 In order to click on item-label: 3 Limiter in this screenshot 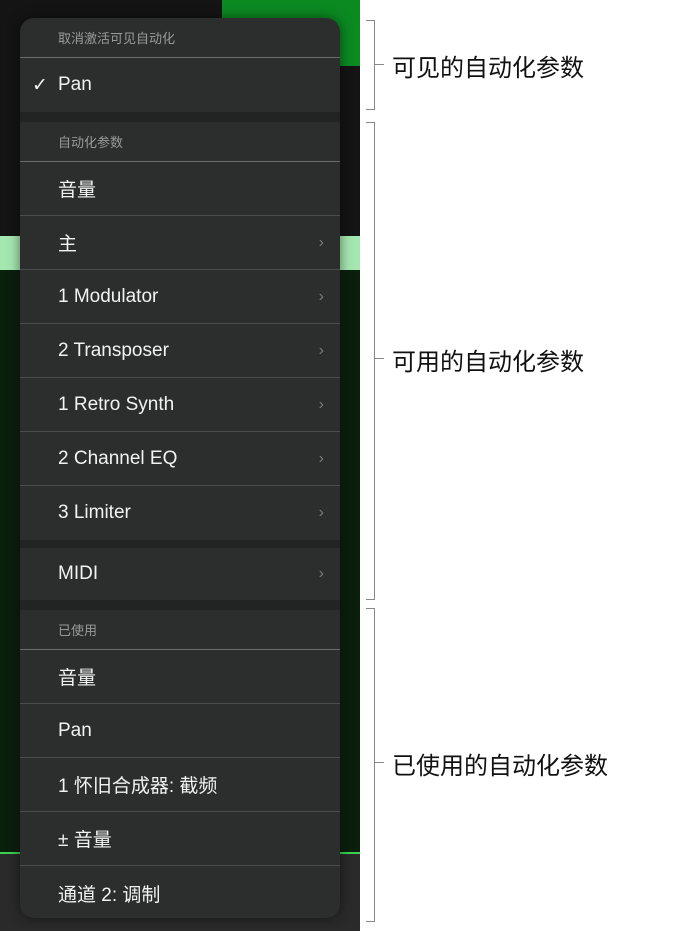, I will do `click(94, 512)`.